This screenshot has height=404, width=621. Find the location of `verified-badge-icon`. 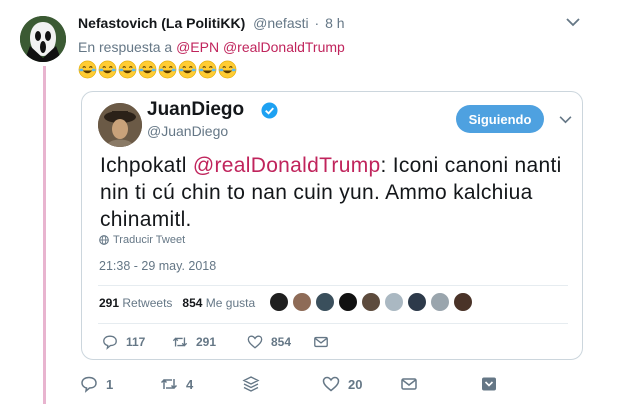

verified-badge-icon is located at coordinates (269, 110).